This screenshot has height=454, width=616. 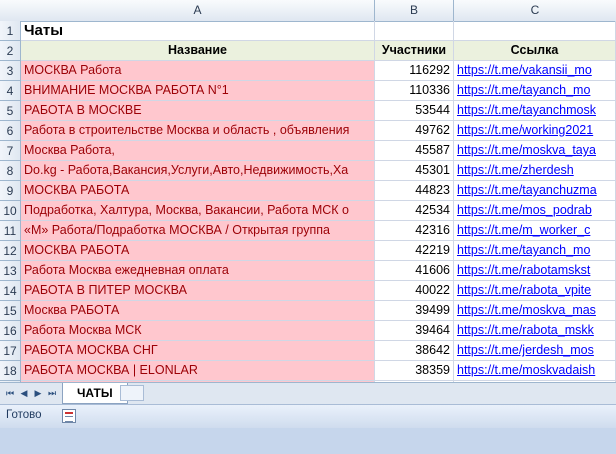 I want to click on cell-link: https://t.me/rabota_mskk, so click(x=535, y=331).